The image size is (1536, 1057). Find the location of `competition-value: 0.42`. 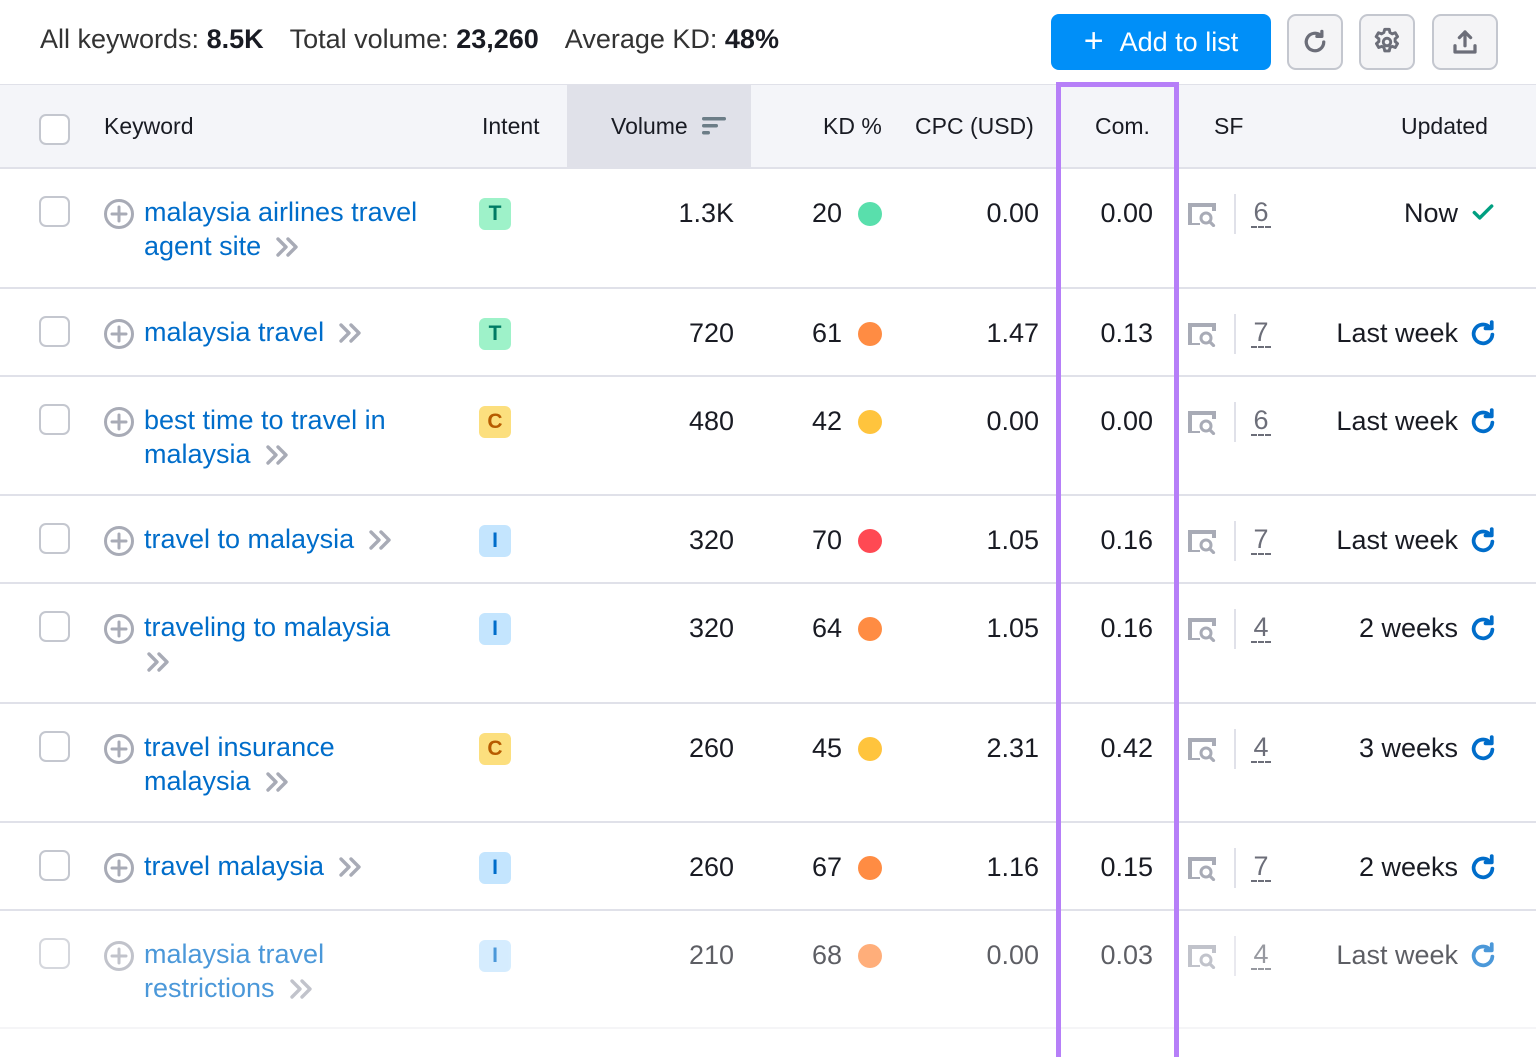

competition-value: 0.42 is located at coordinates (1126, 748).